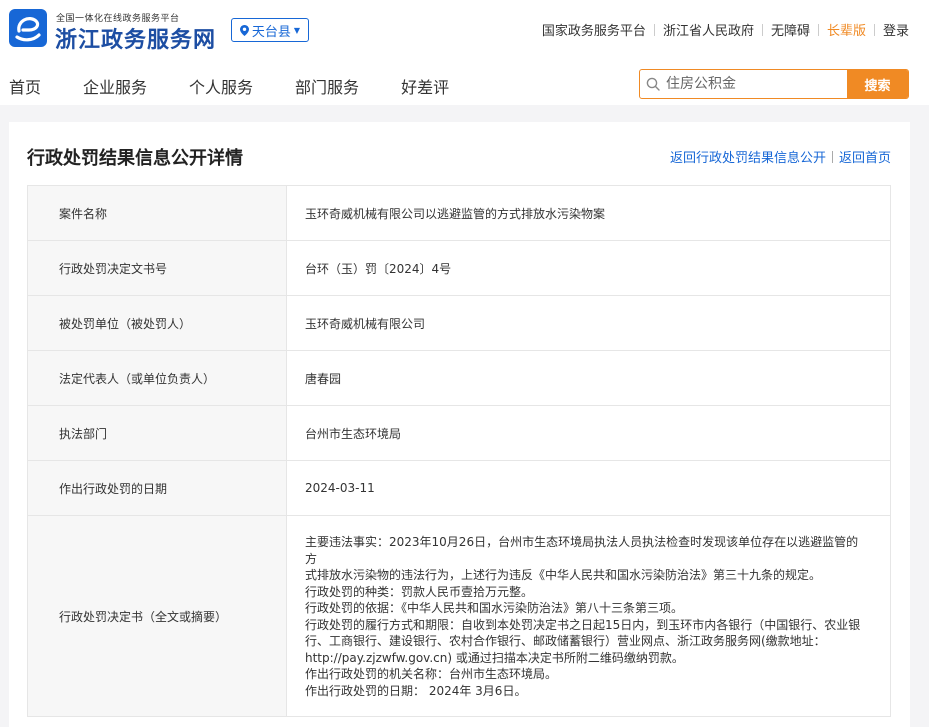 The width and height of the screenshot is (929, 727). What do you see at coordinates (832, 156) in the screenshot?
I see `divider` at bounding box center [832, 156].